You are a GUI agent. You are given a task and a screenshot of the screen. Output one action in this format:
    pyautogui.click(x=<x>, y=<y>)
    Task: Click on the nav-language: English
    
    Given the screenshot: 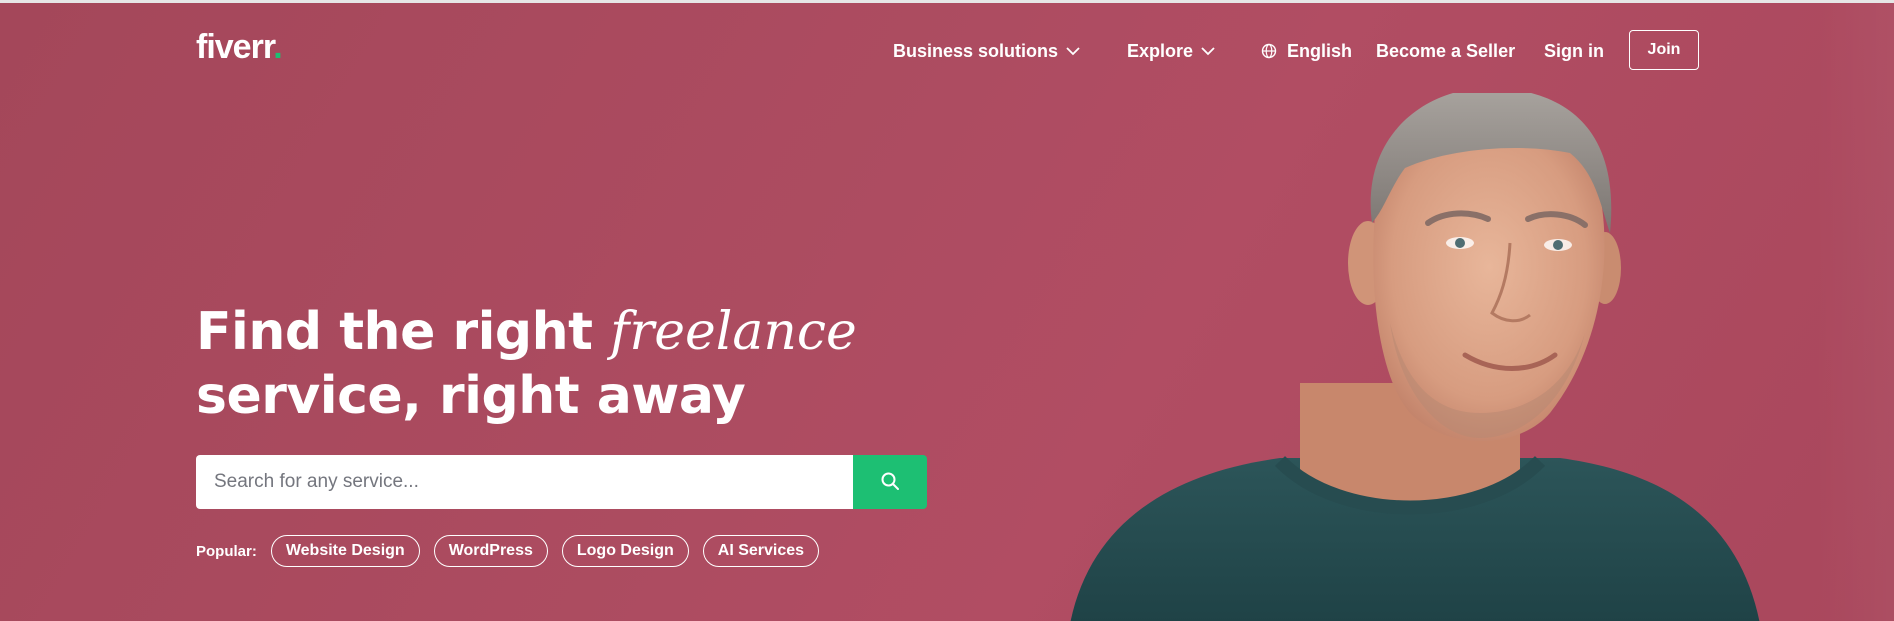 What is the action you would take?
    pyautogui.click(x=1306, y=51)
    